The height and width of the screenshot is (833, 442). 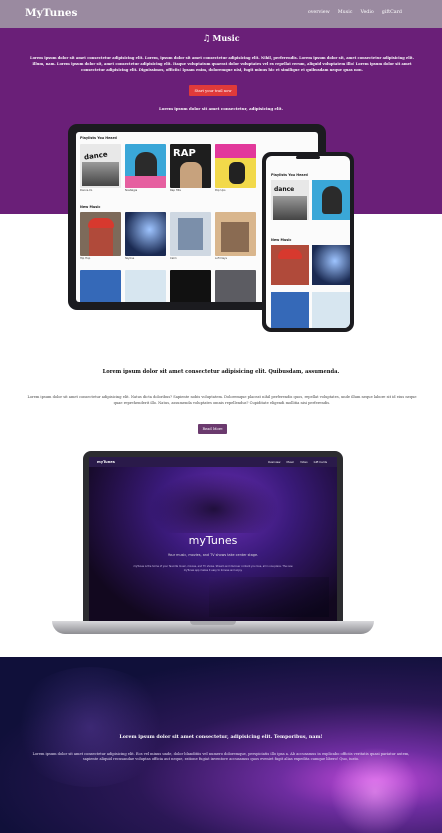 I want to click on album-cover: RAP, so click(x=190, y=166).